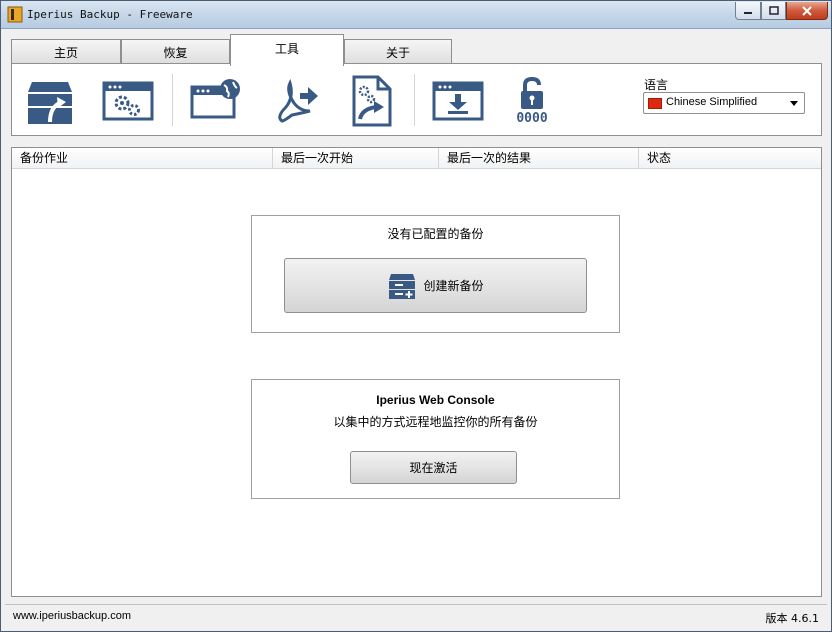 The height and width of the screenshot is (632, 832). Describe the element at coordinates (538, 158) in the screenshot. I see `column-header-last-result: 最后一次的结果` at that location.